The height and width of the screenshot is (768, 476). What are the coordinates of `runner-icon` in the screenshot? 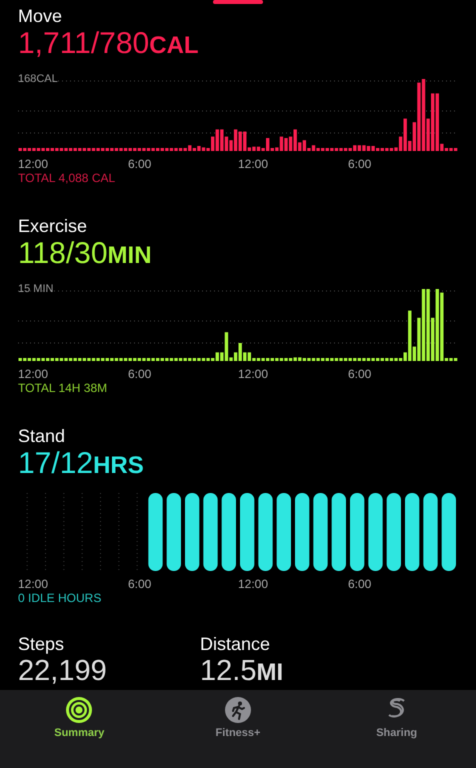 It's located at (238, 710).